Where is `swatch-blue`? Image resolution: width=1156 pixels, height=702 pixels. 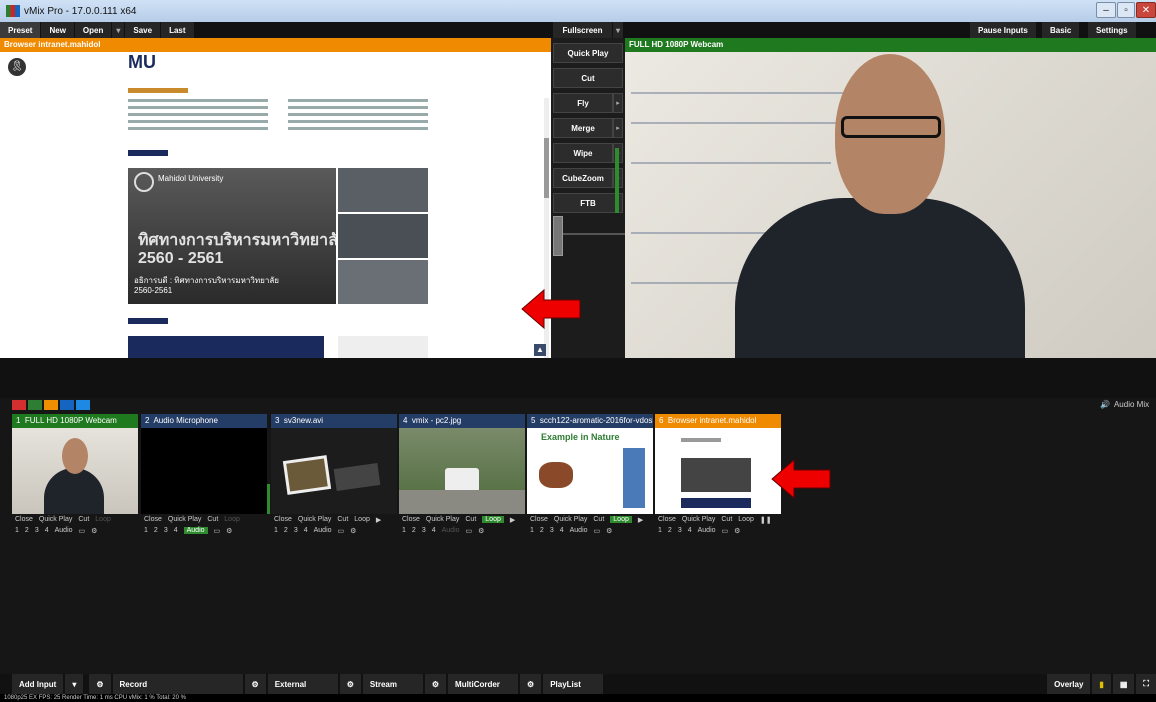 swatch-blue is located at coordinates (67, 405).